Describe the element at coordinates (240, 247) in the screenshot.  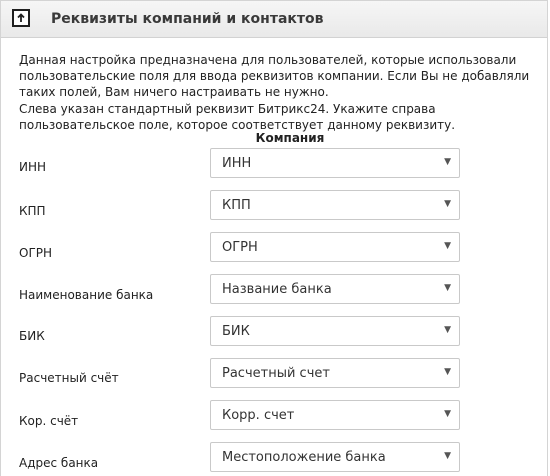
I see `select-ogrn-value: ОГРН` at that location.